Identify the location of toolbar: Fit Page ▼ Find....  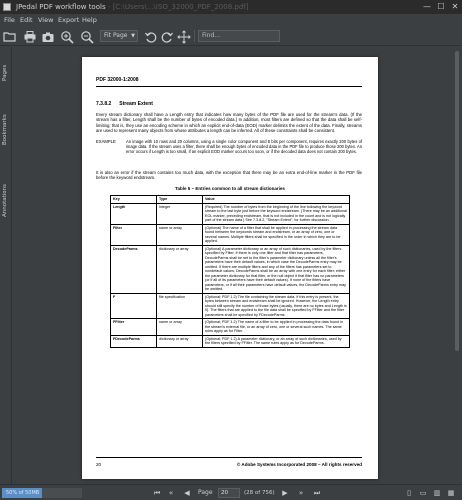
(231, 36).